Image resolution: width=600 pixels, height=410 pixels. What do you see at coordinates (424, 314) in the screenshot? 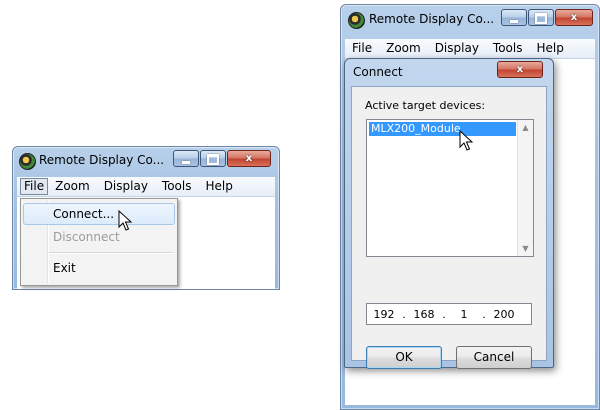
I see `ip-octet-2: 168` at bounding box center [424, 314].